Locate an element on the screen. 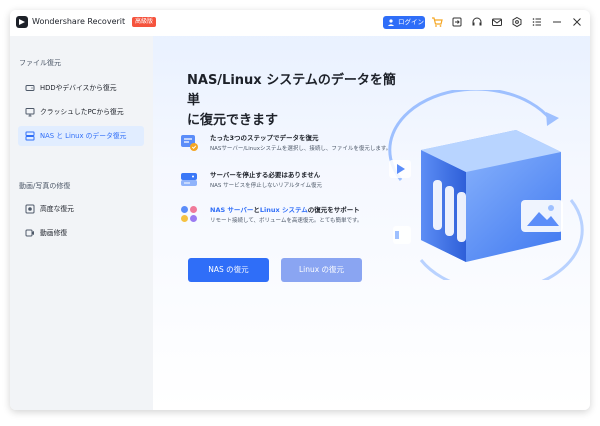 The height and width of the screenshot is (426, 600). headline-line-2: に復元できます is located at coordinates (233, 120).